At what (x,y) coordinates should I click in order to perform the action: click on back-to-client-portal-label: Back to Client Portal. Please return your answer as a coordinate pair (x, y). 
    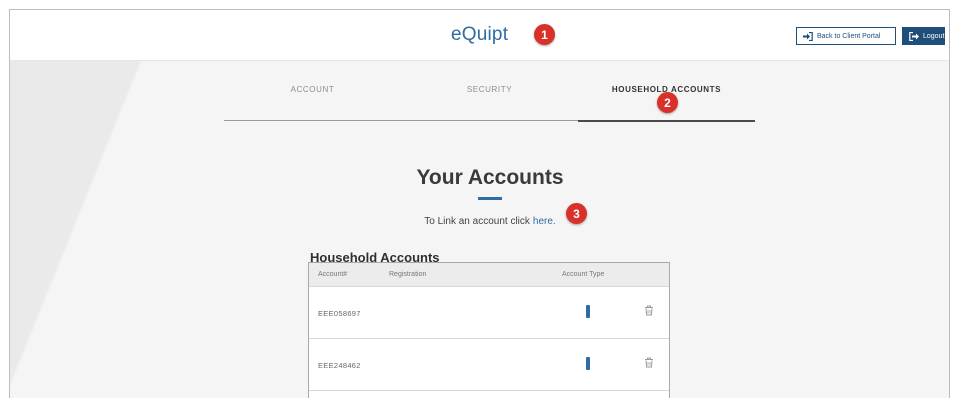
    Looking at the image, I should click on (849, 36).